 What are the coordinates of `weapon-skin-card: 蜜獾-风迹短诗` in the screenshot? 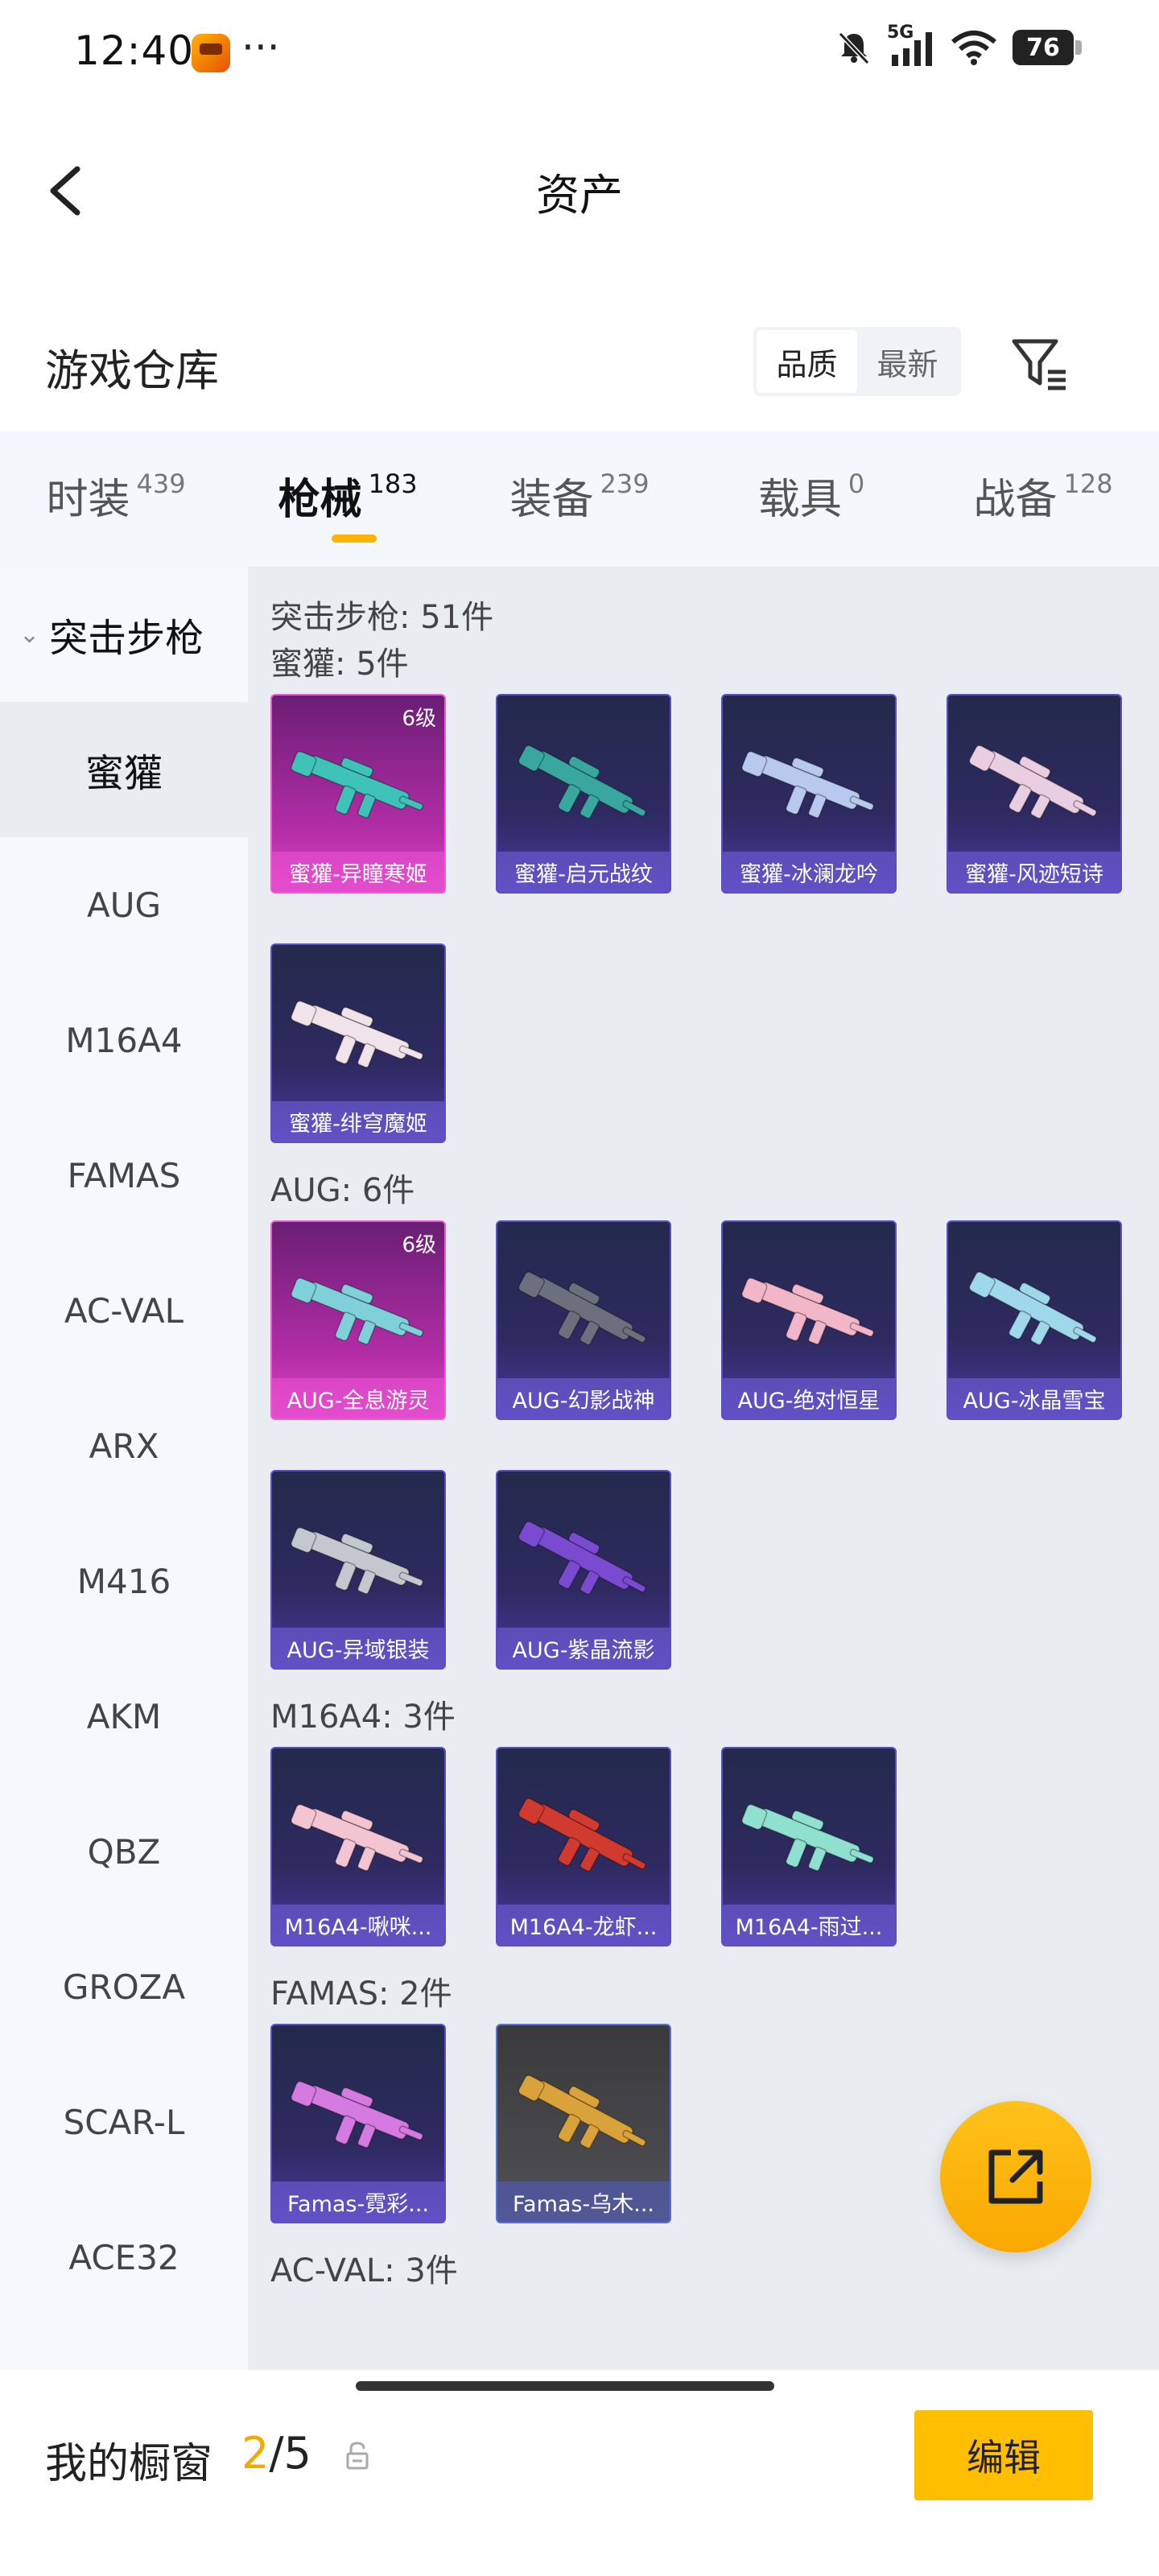 It's located at (1034, 794).